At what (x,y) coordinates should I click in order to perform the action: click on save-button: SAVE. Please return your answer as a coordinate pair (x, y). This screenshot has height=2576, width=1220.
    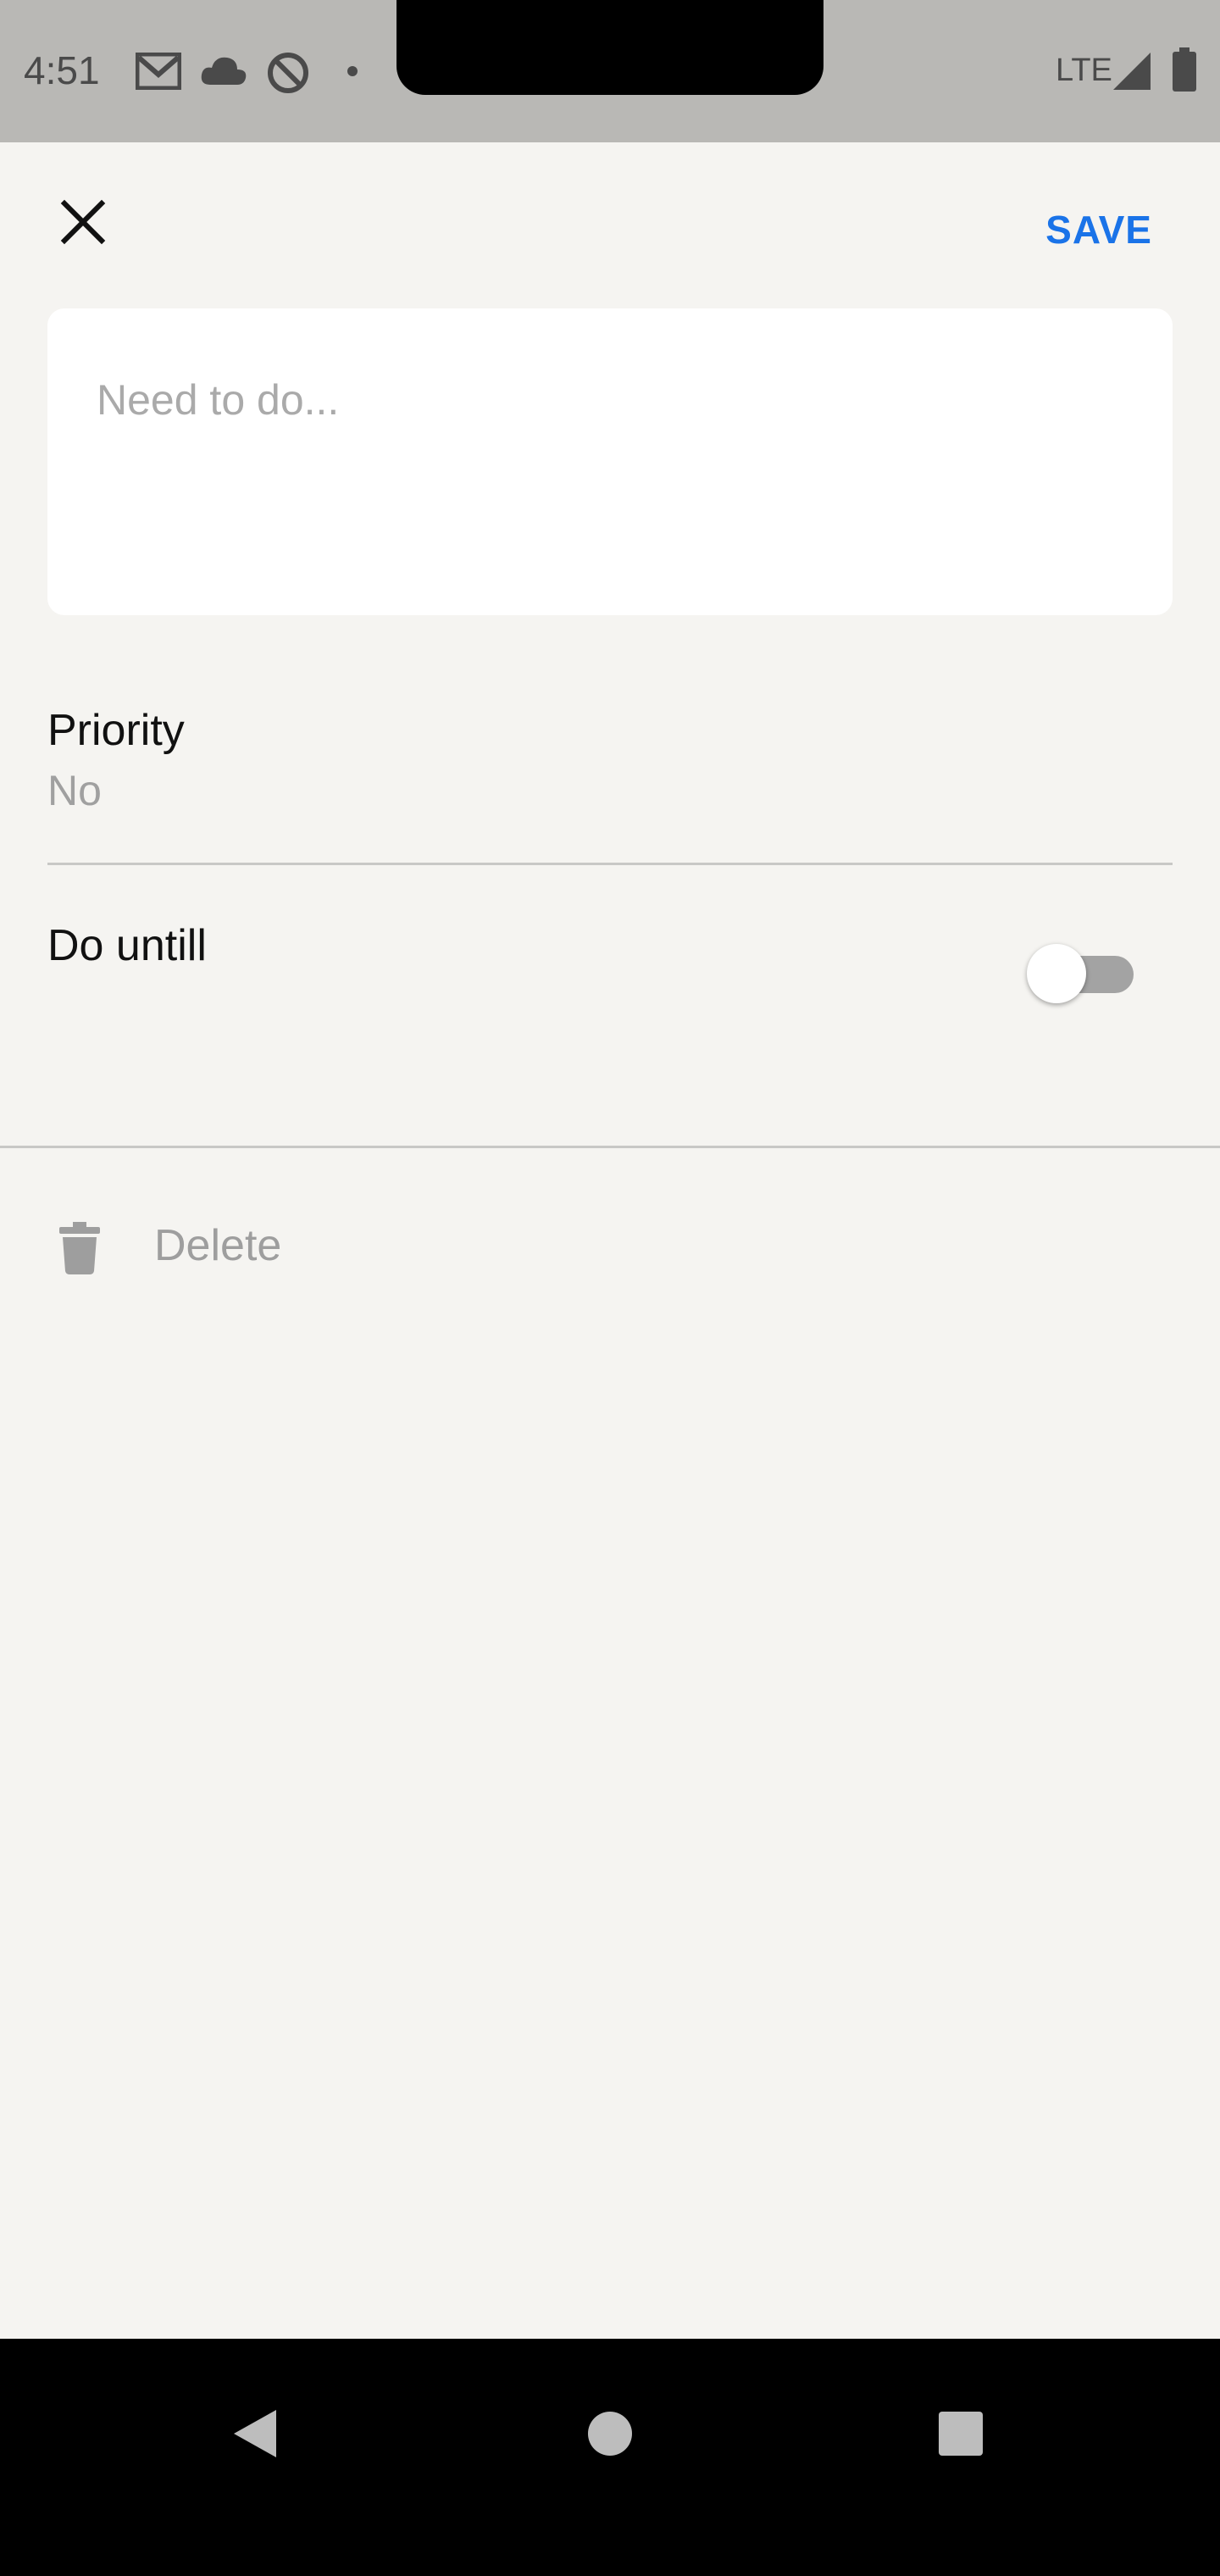
    Looking at the image, I should click on (1098, 230).